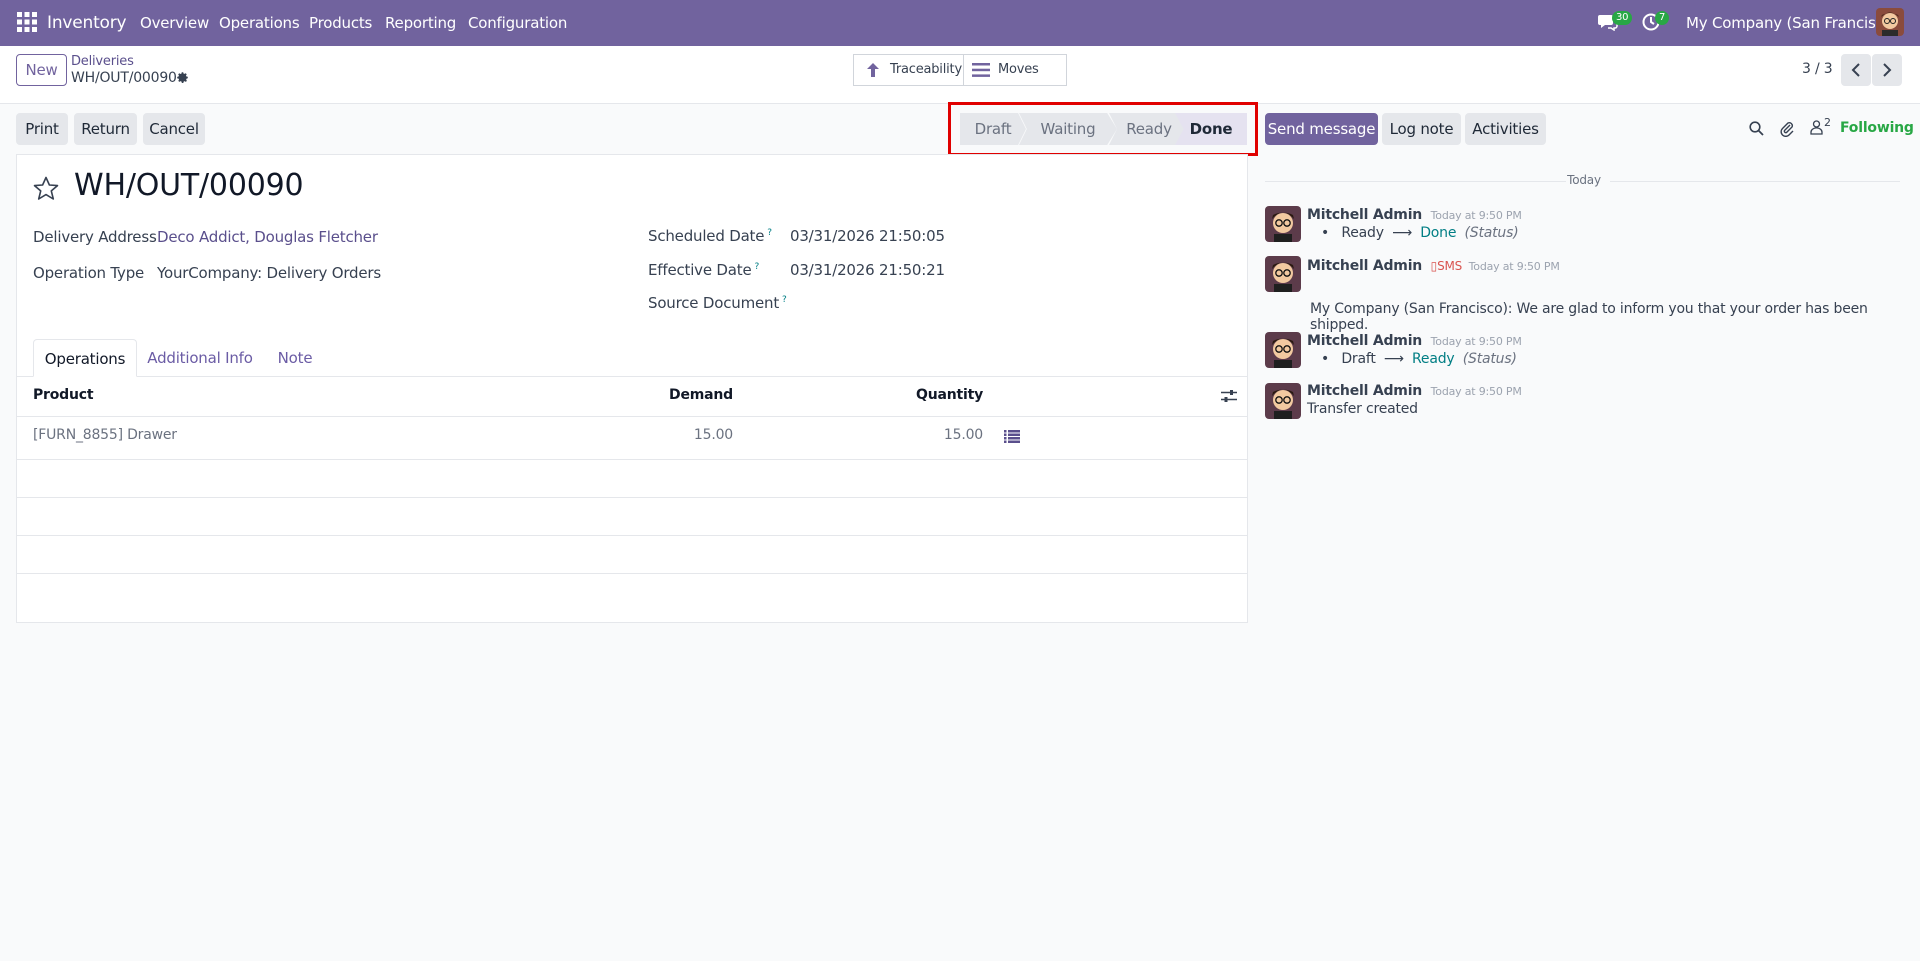 The width and height of the screenshot is (1920, 961). Describe the element at coordinates (295, 358) in the screenshot. I see `tab-note: Note` at that location.